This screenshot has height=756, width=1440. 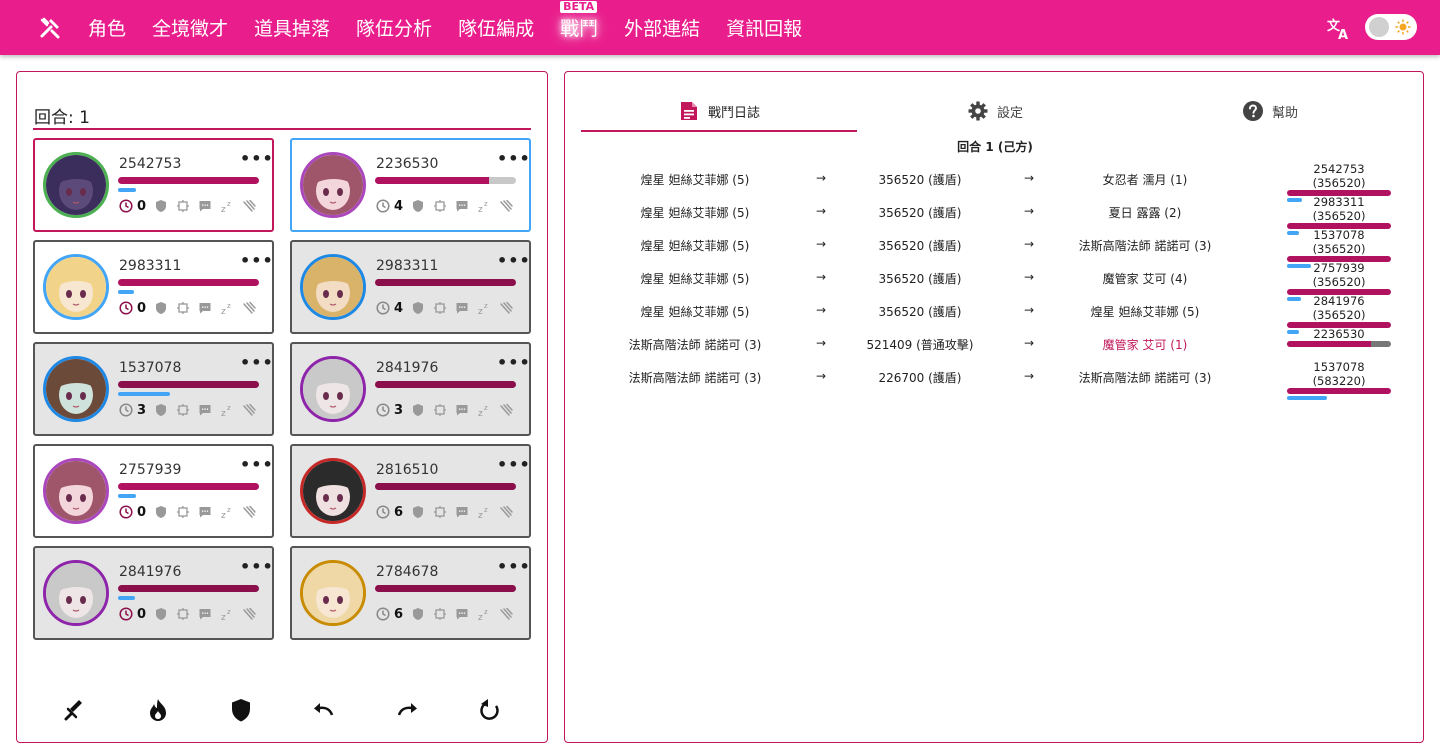 I want to click on nav-item-characters: 角色, so click(x=107, y=27).